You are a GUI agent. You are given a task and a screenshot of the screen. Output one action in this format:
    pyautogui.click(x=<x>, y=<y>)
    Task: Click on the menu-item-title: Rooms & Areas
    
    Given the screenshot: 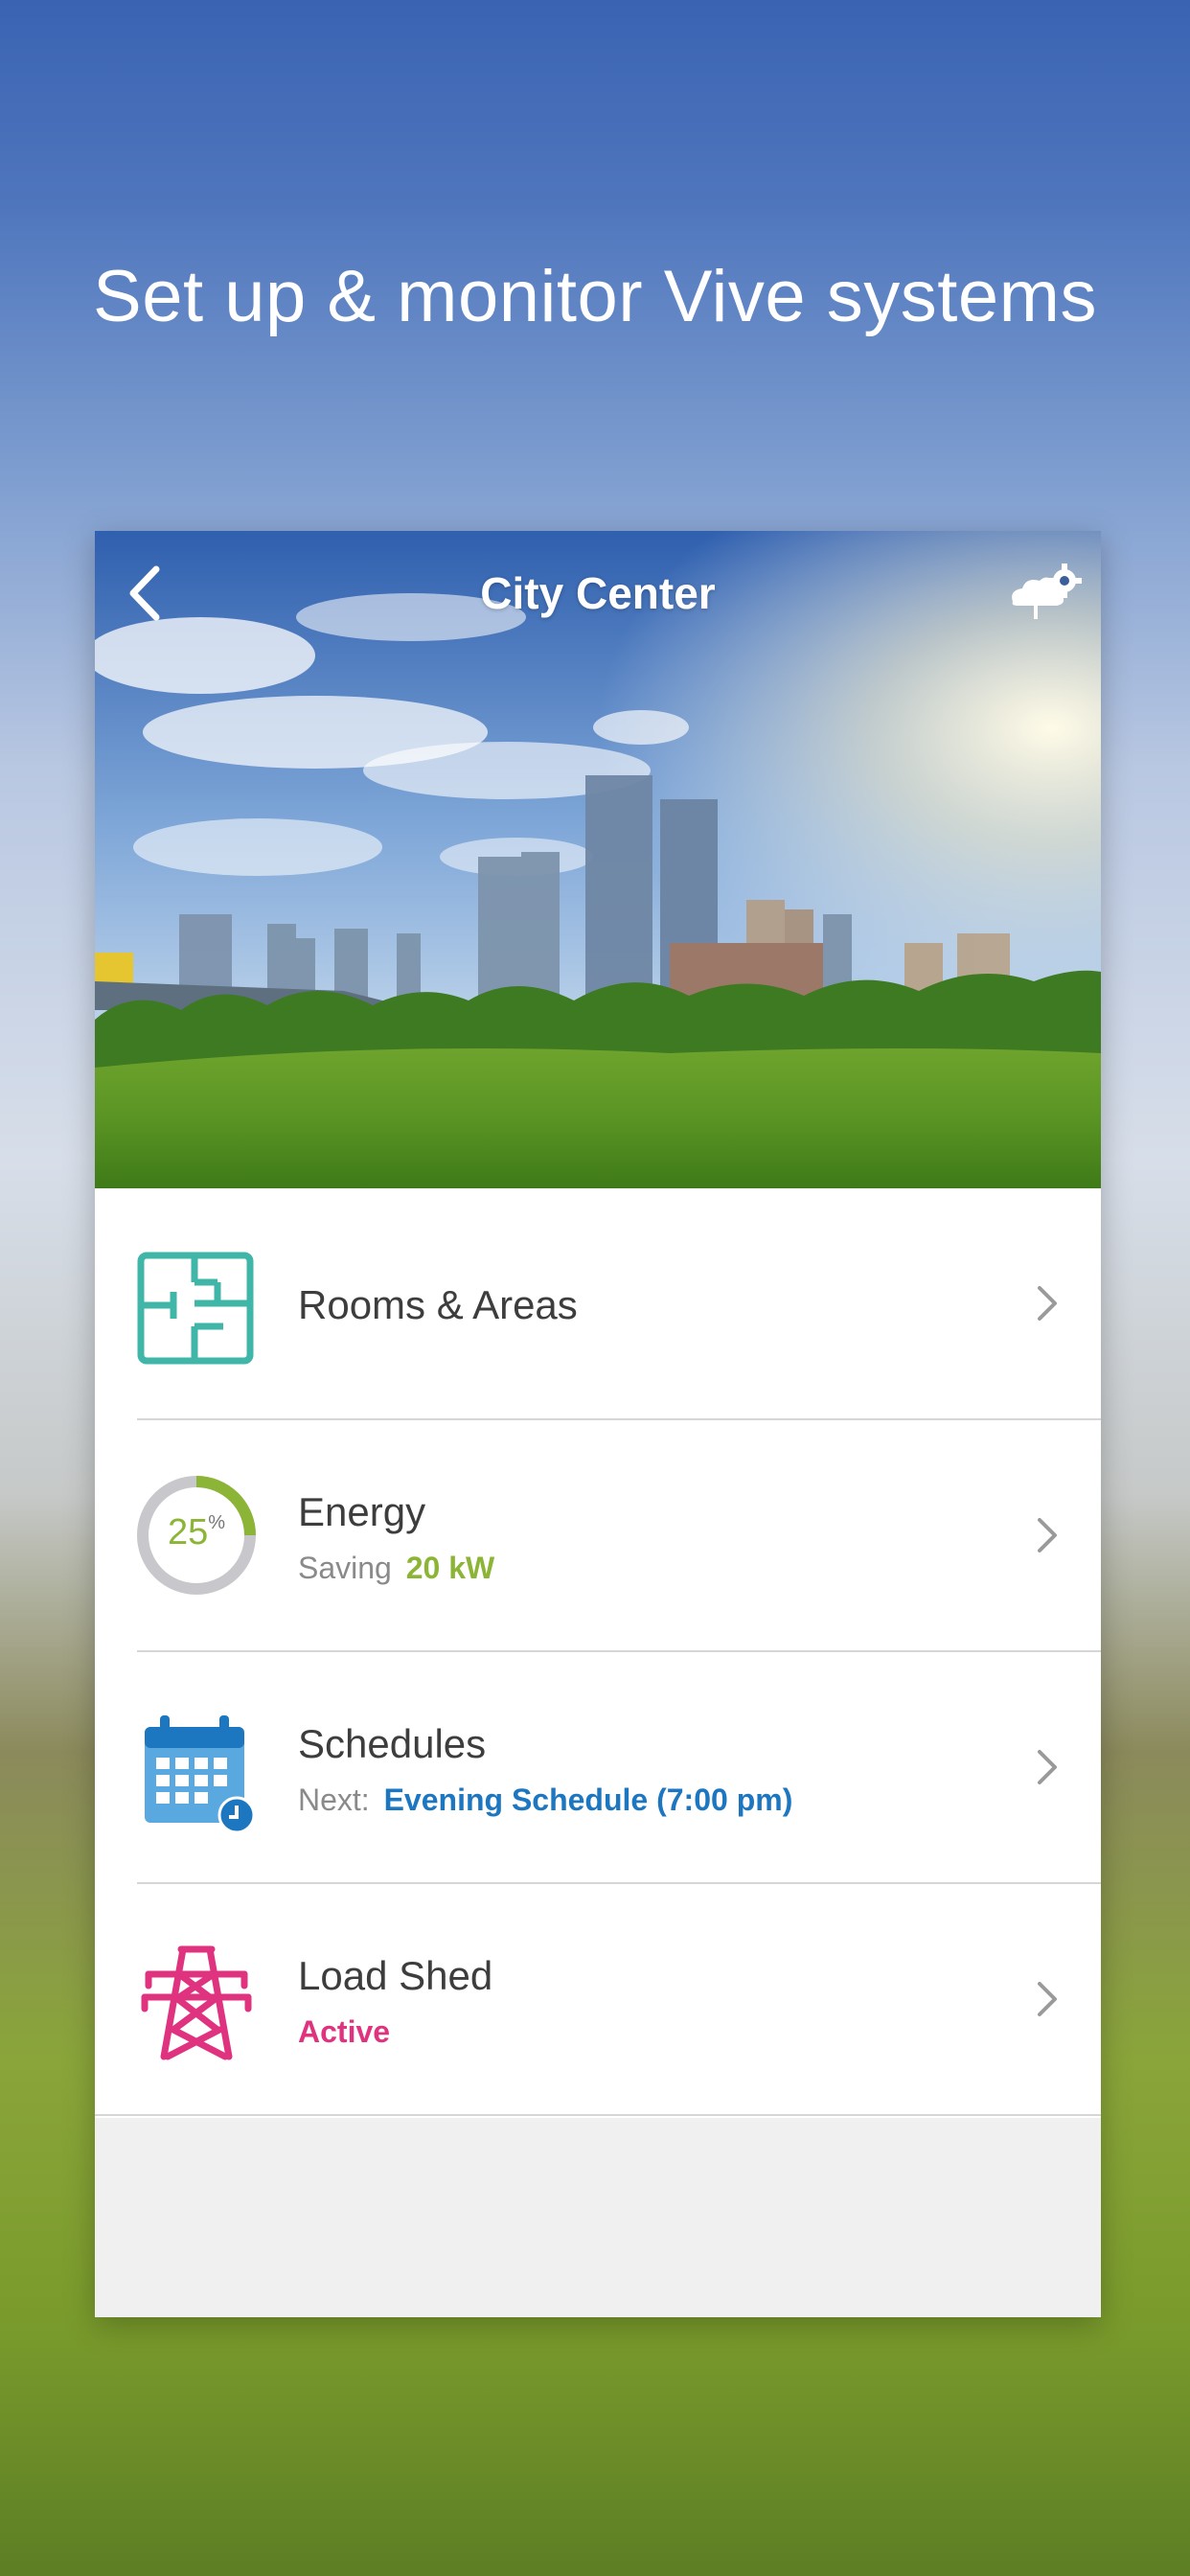 What is the action you would take?
    pyautogui.click(x=438, y=1304)
    